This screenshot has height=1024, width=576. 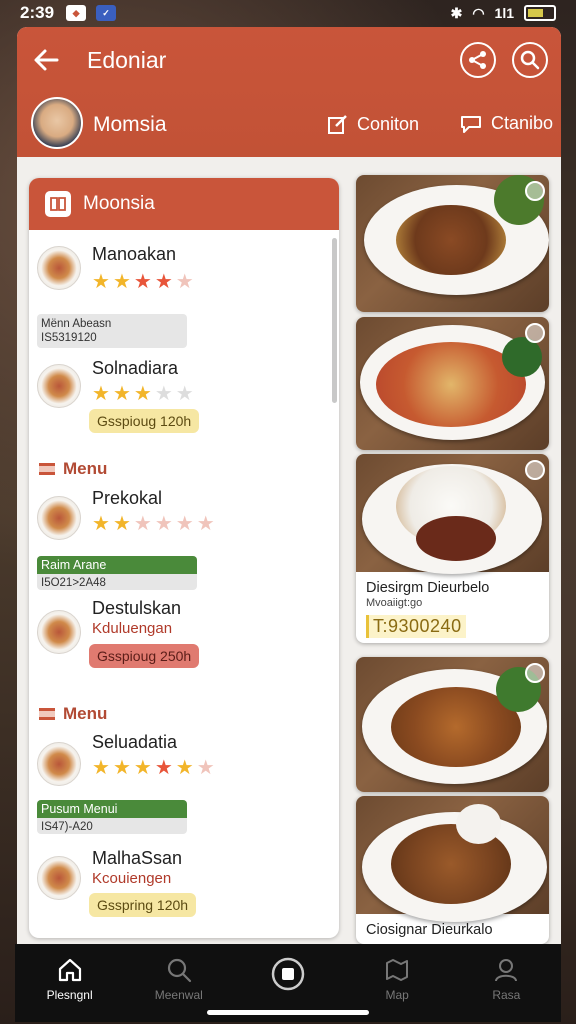 I want to click on caption-title: Ciosignar Dieurkalo, so click(x=429, y=930).